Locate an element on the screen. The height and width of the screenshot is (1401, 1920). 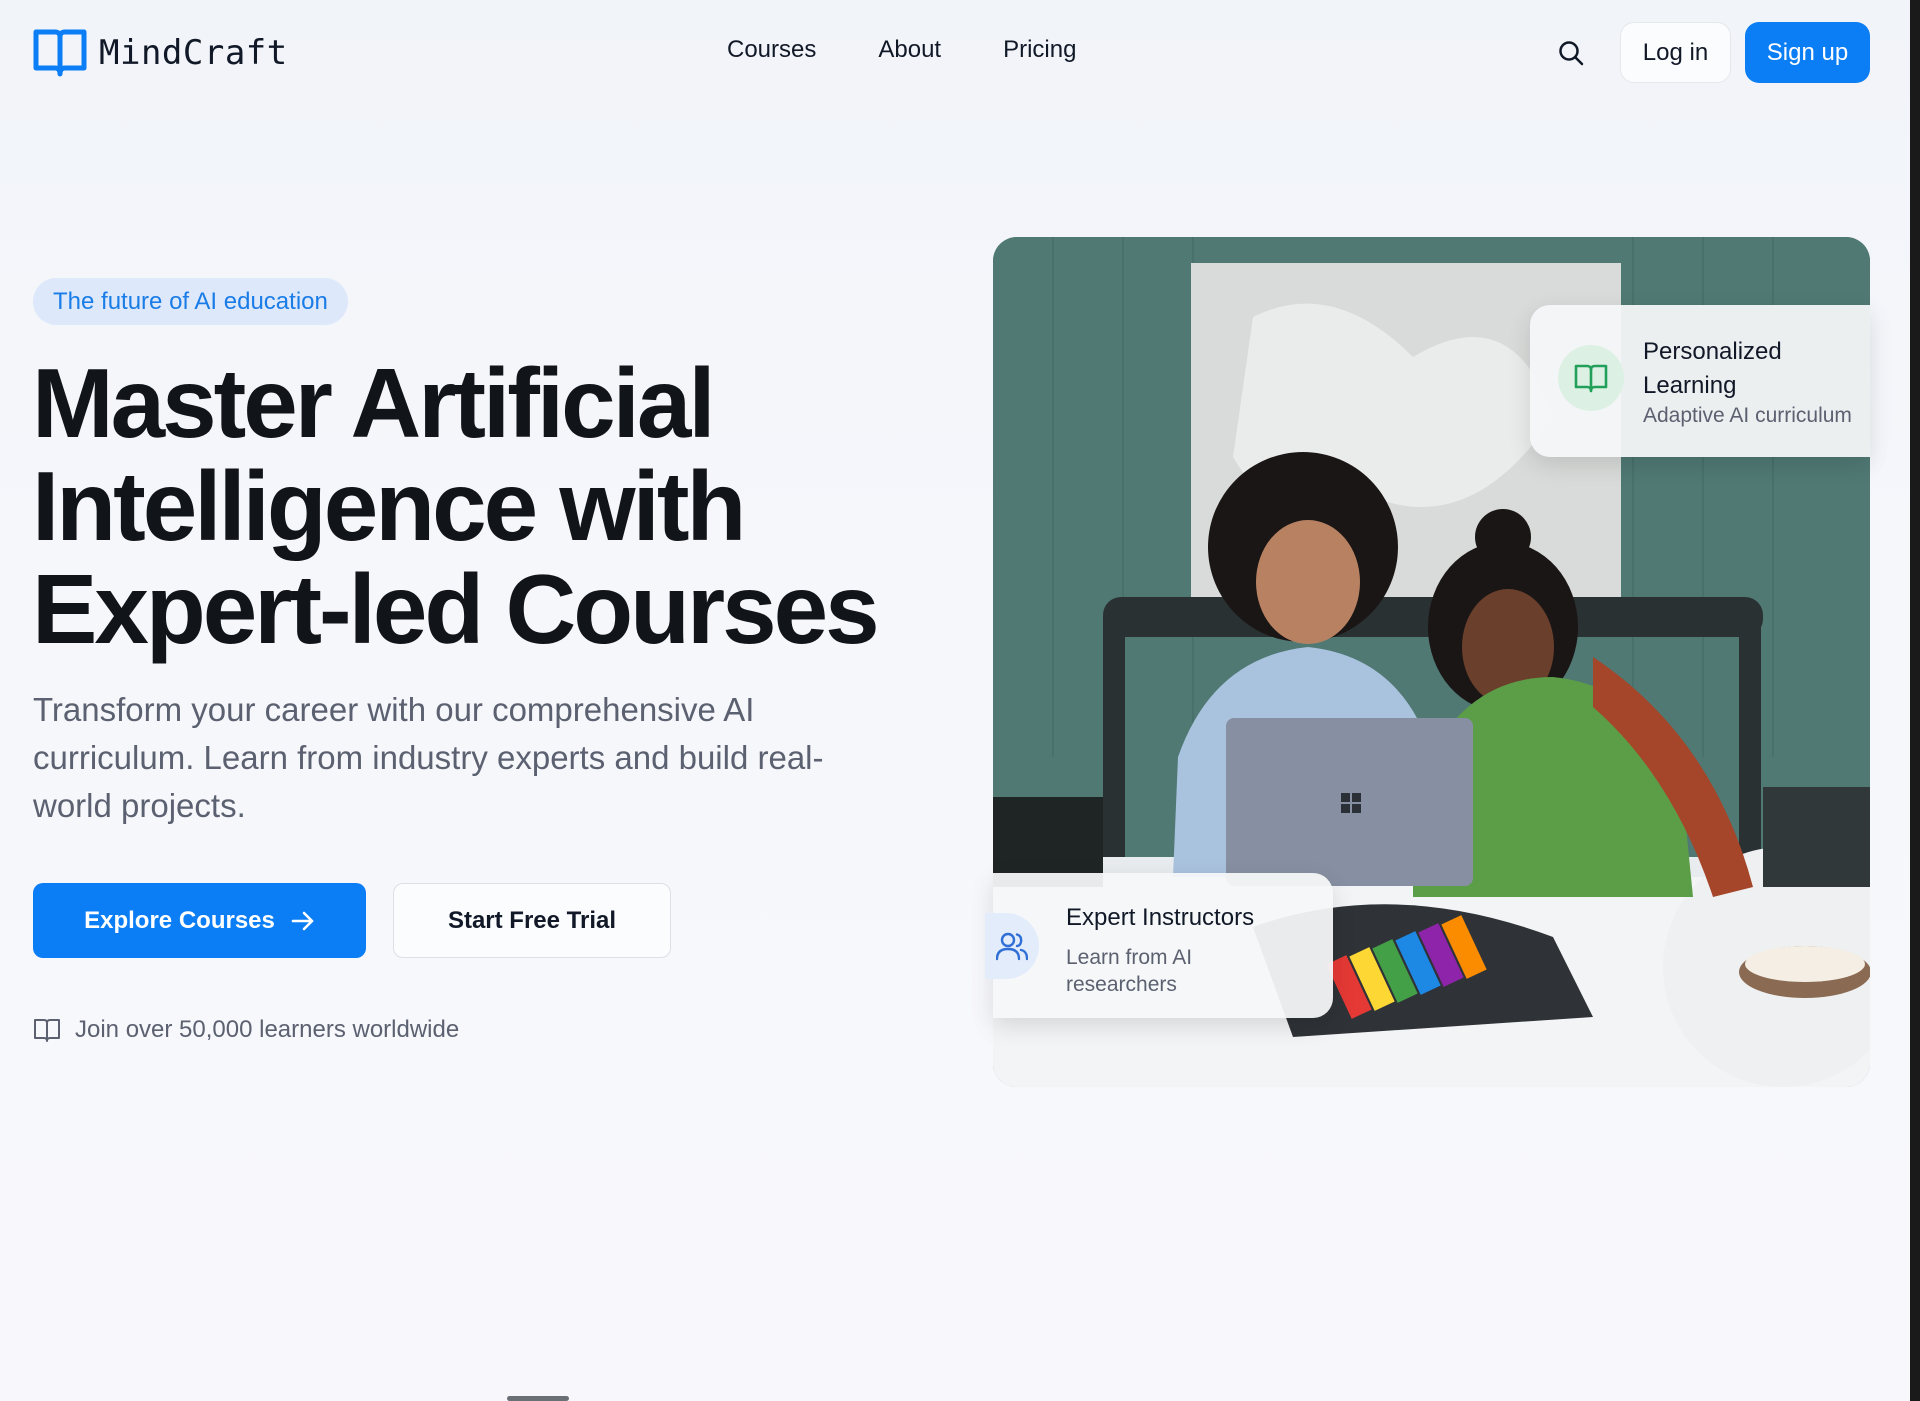
hero-badge: The future of AI education is located at coordinates (190, 301).